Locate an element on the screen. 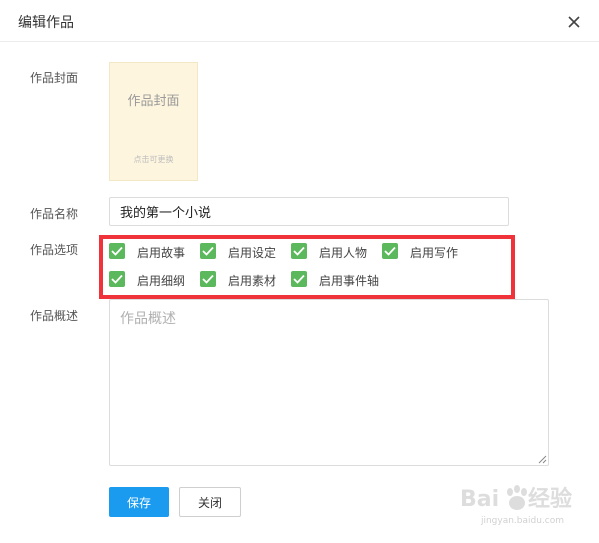  options-label: 作品选项 is located at coordinates (54, 250).